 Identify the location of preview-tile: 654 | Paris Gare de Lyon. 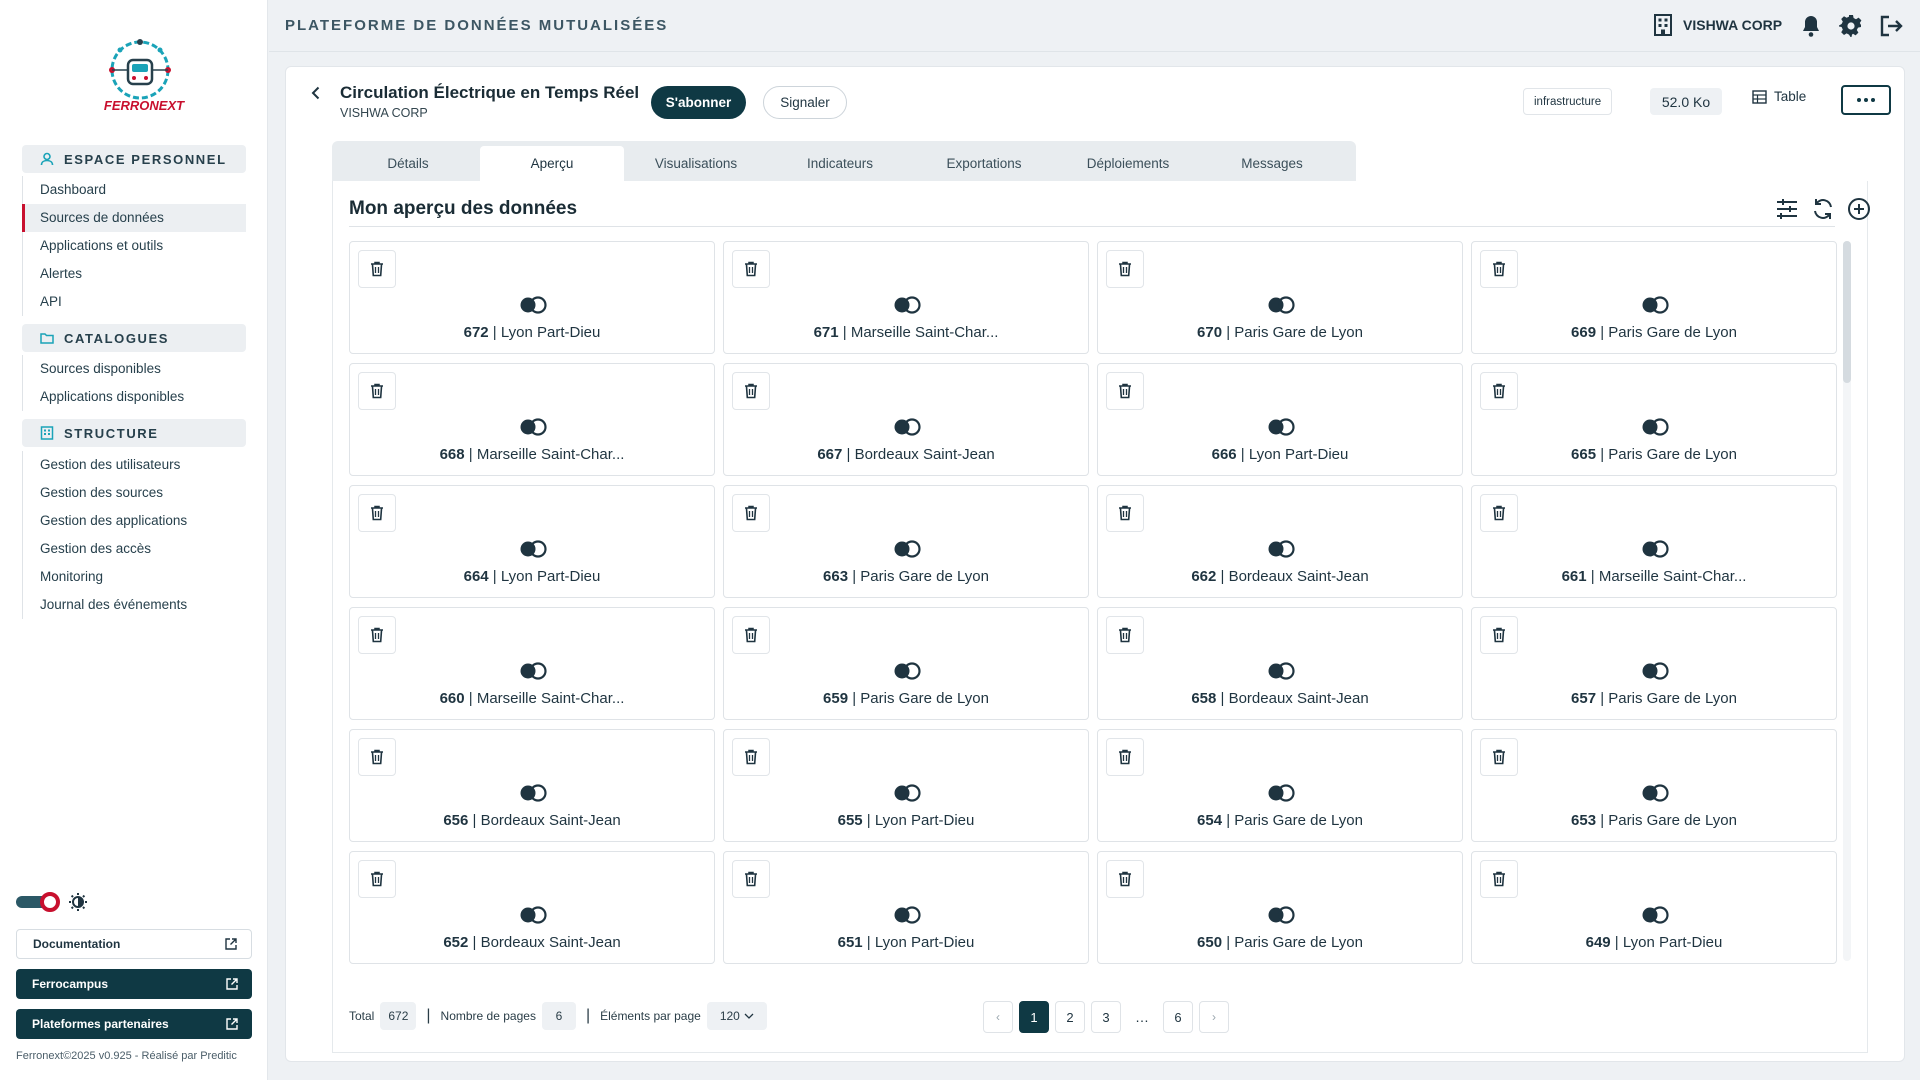
(1280, 785).